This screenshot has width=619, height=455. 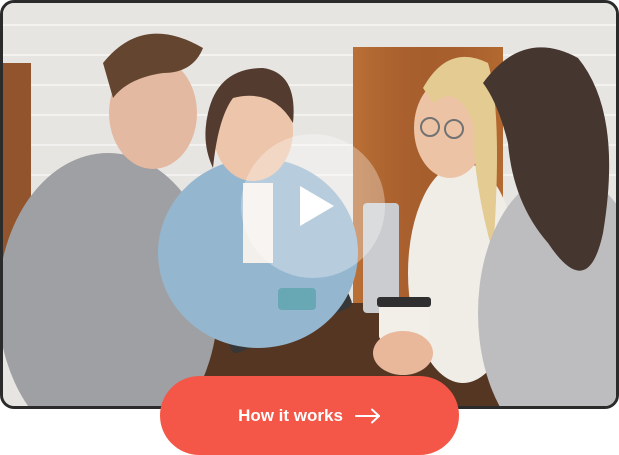 I want to click on arrow-right-icon, so click(x=367, y=416).